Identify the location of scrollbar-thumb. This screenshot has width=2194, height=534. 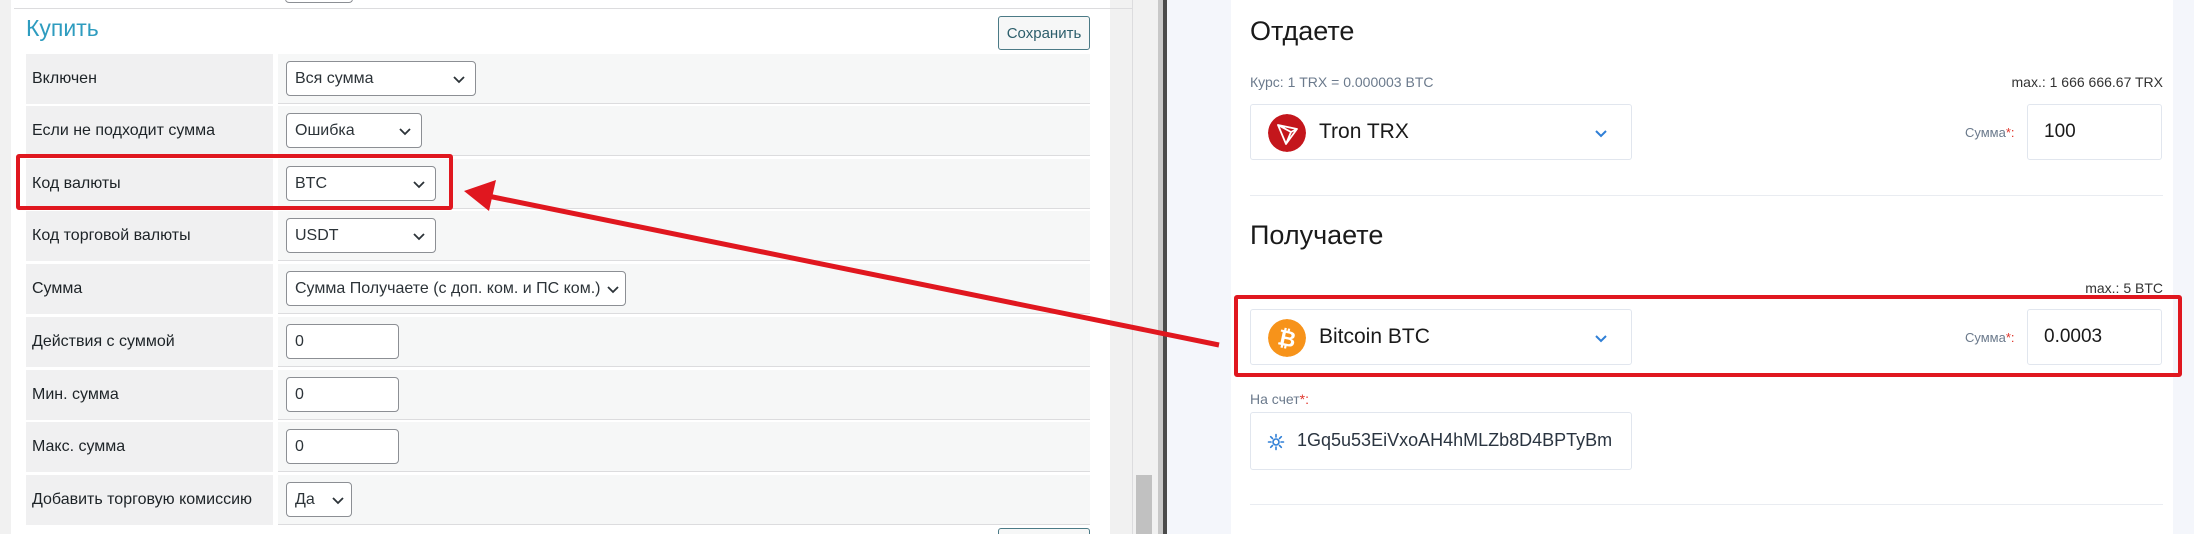
(1144, 504).